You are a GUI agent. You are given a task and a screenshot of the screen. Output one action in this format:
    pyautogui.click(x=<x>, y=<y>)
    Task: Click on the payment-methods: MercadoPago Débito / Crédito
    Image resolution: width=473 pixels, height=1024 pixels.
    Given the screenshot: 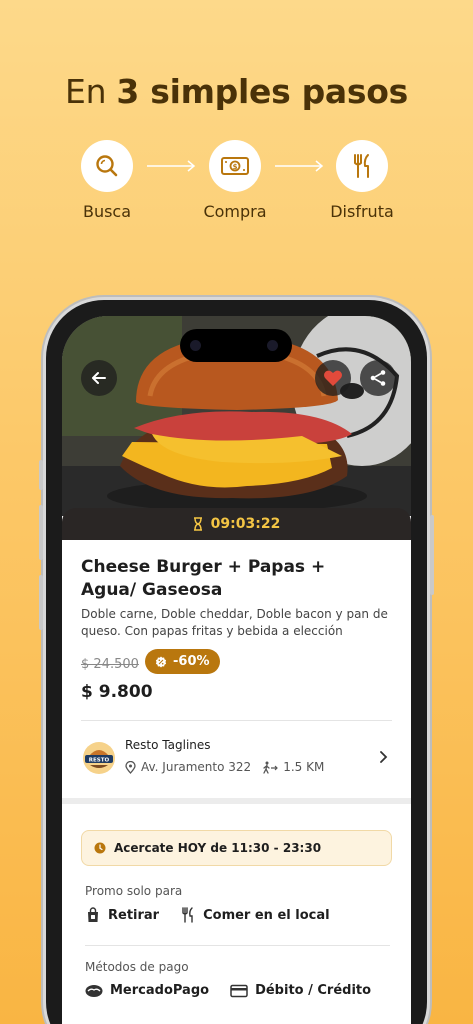 What is the action you would take?
    pyautogui.click(x=228, y=990)
    